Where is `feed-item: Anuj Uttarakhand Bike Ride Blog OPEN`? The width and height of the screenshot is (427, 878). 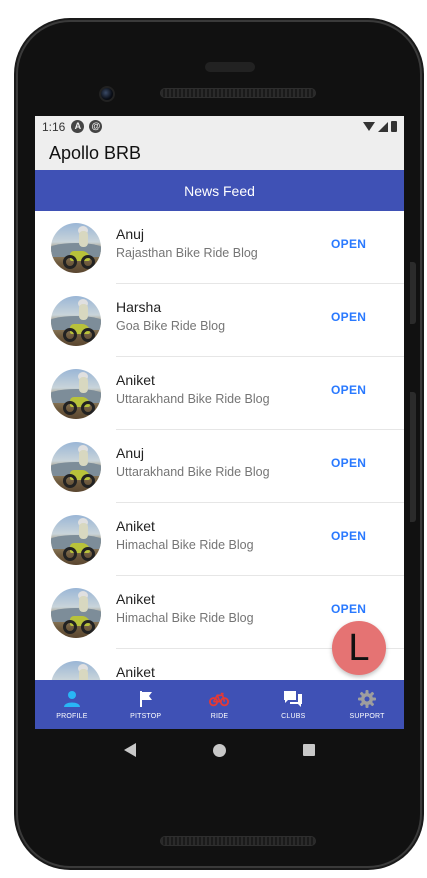
feed-item: Anuj Uttarakhand Bike Ride Blog OPEN is located at coordinates (219, 466).